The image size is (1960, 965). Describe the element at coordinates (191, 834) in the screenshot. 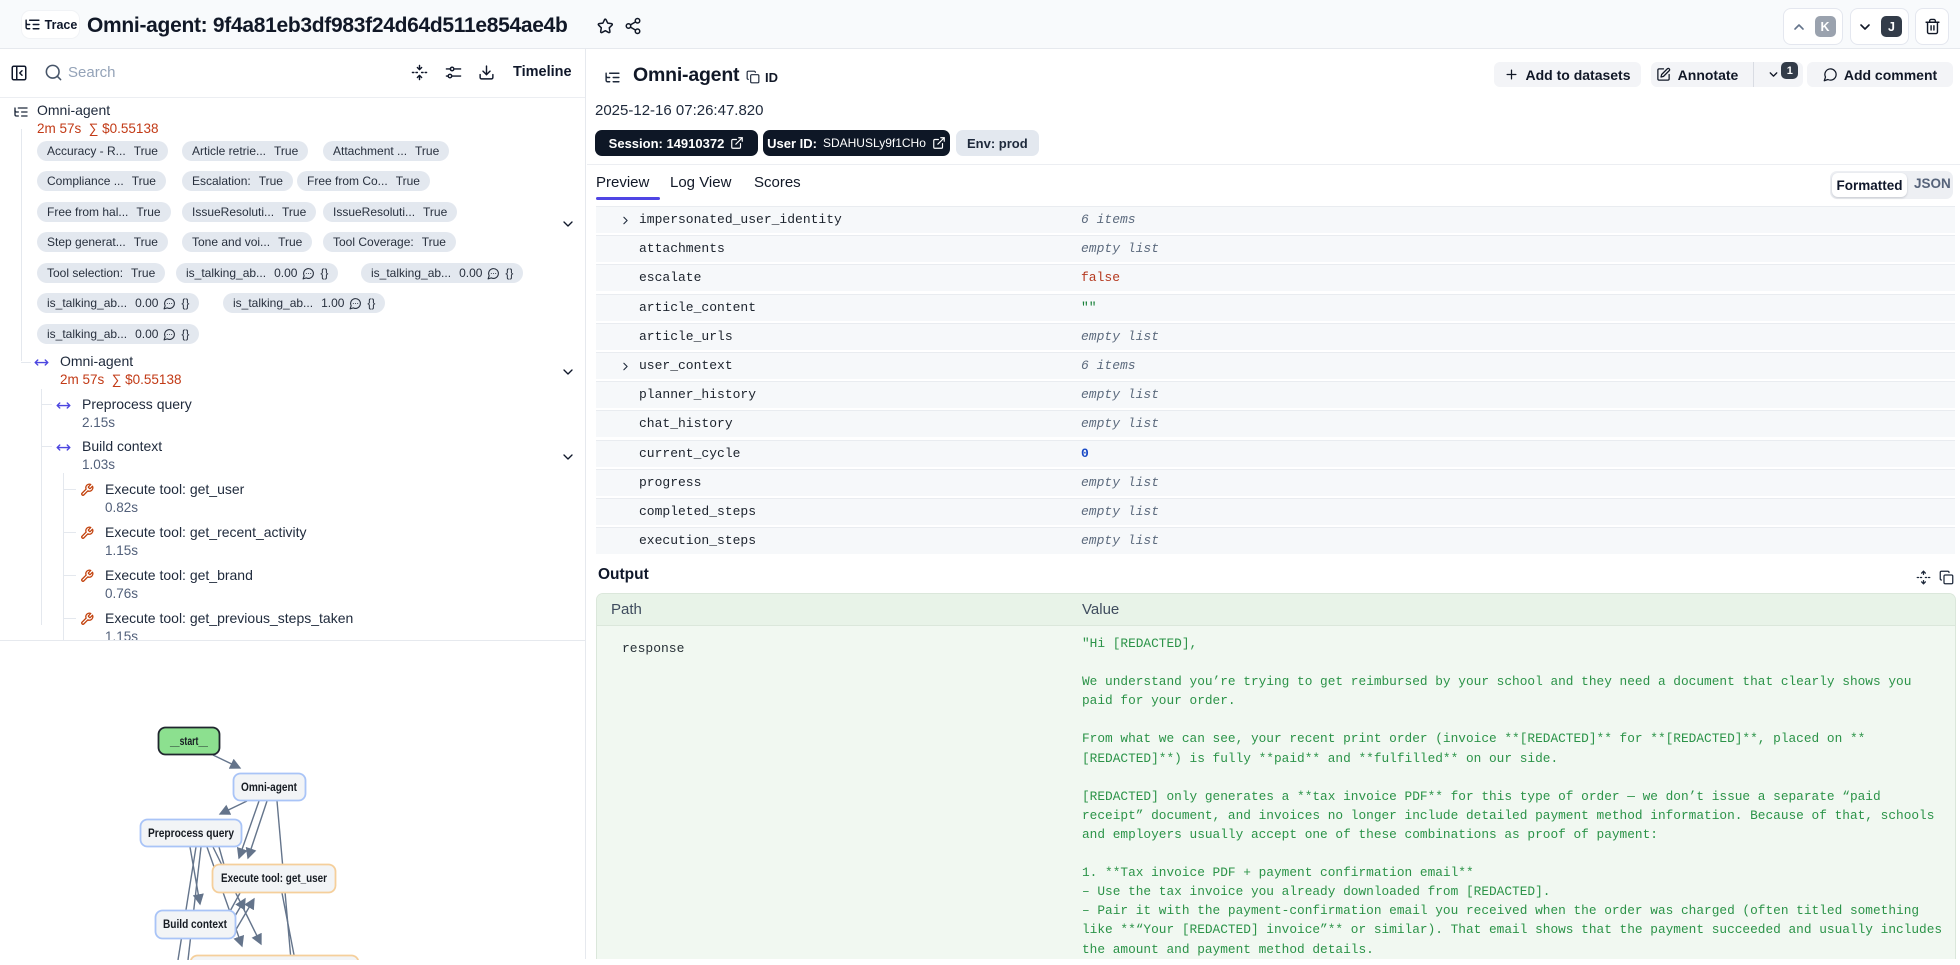

I see `svg-text: Preprocess query` at that location.